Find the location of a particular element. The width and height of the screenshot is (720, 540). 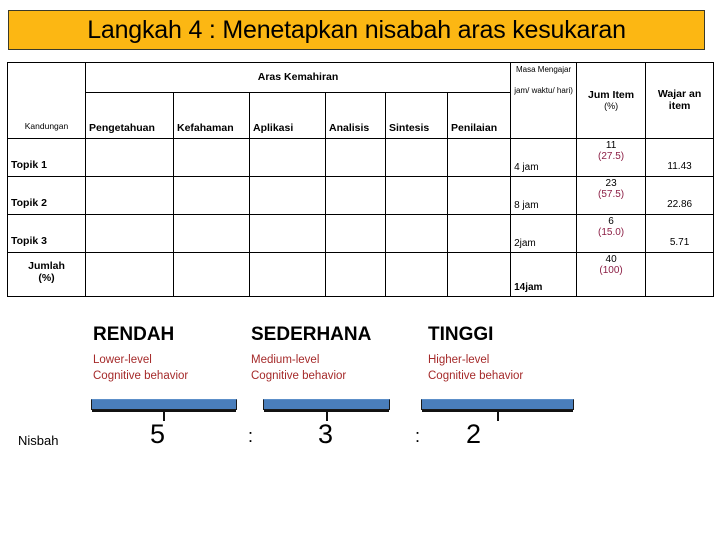

cell-topik1-sintesis is located at coordinates (416, 157).